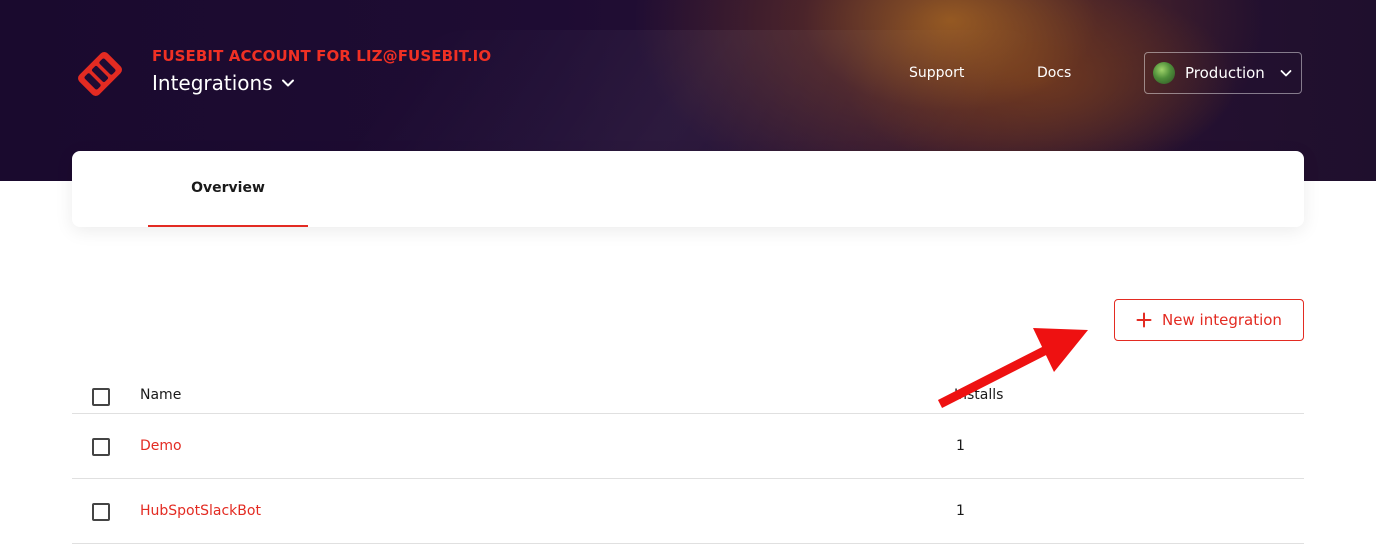  Describe the element at coordinates (688, 446) in the screenshot. I see `table-row: Demo 1` at that location.